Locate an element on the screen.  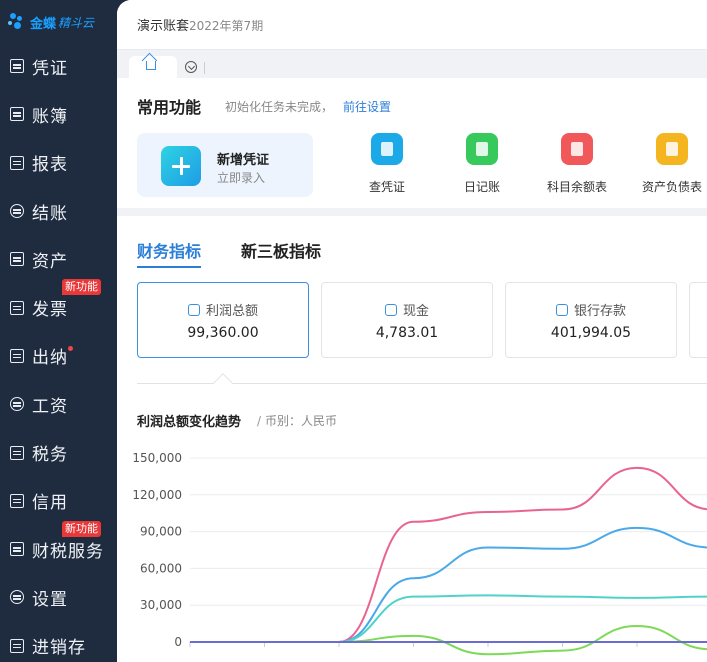
sidebar-item-tax: 税务 is located at coordinates (58, 452).